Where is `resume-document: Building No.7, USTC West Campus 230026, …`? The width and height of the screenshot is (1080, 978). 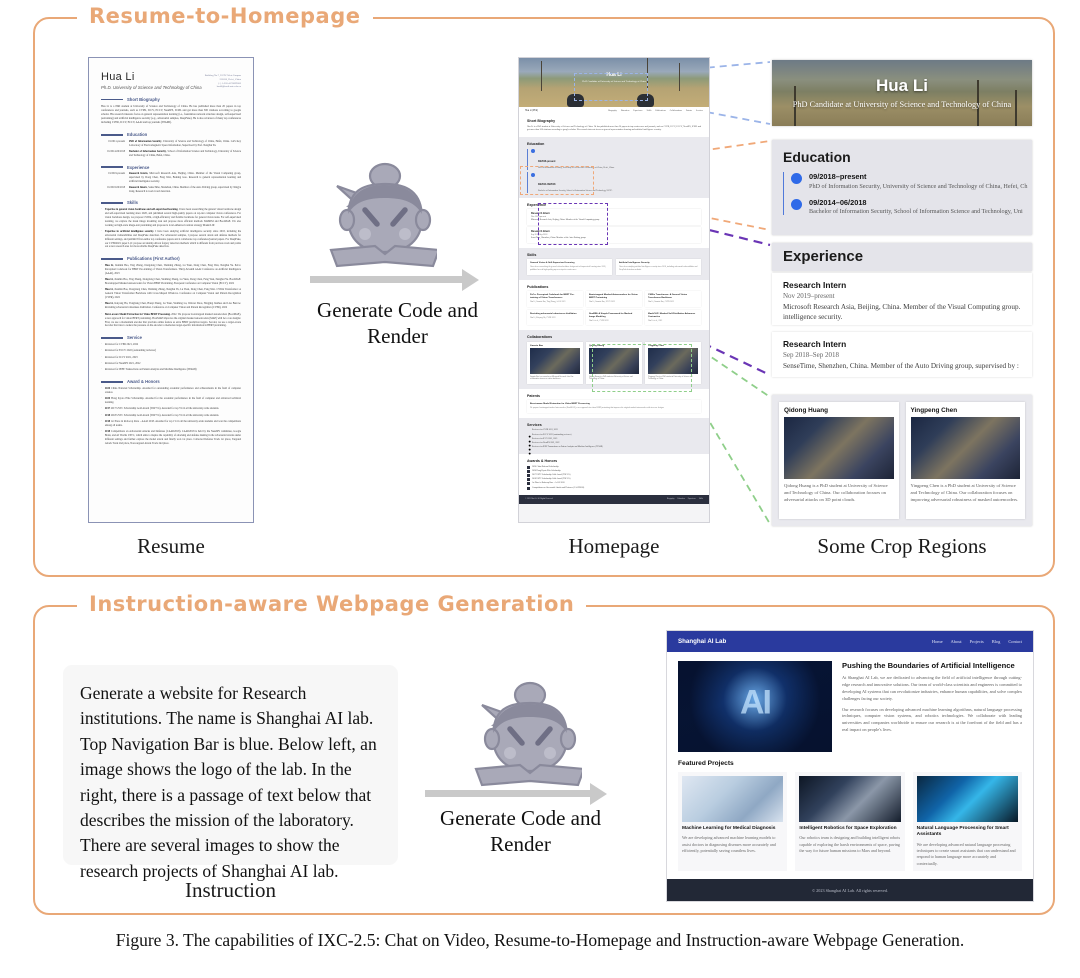
resume-document: Building No.7, USTC West Campus 230026, … is located at coordinates (171, 290).